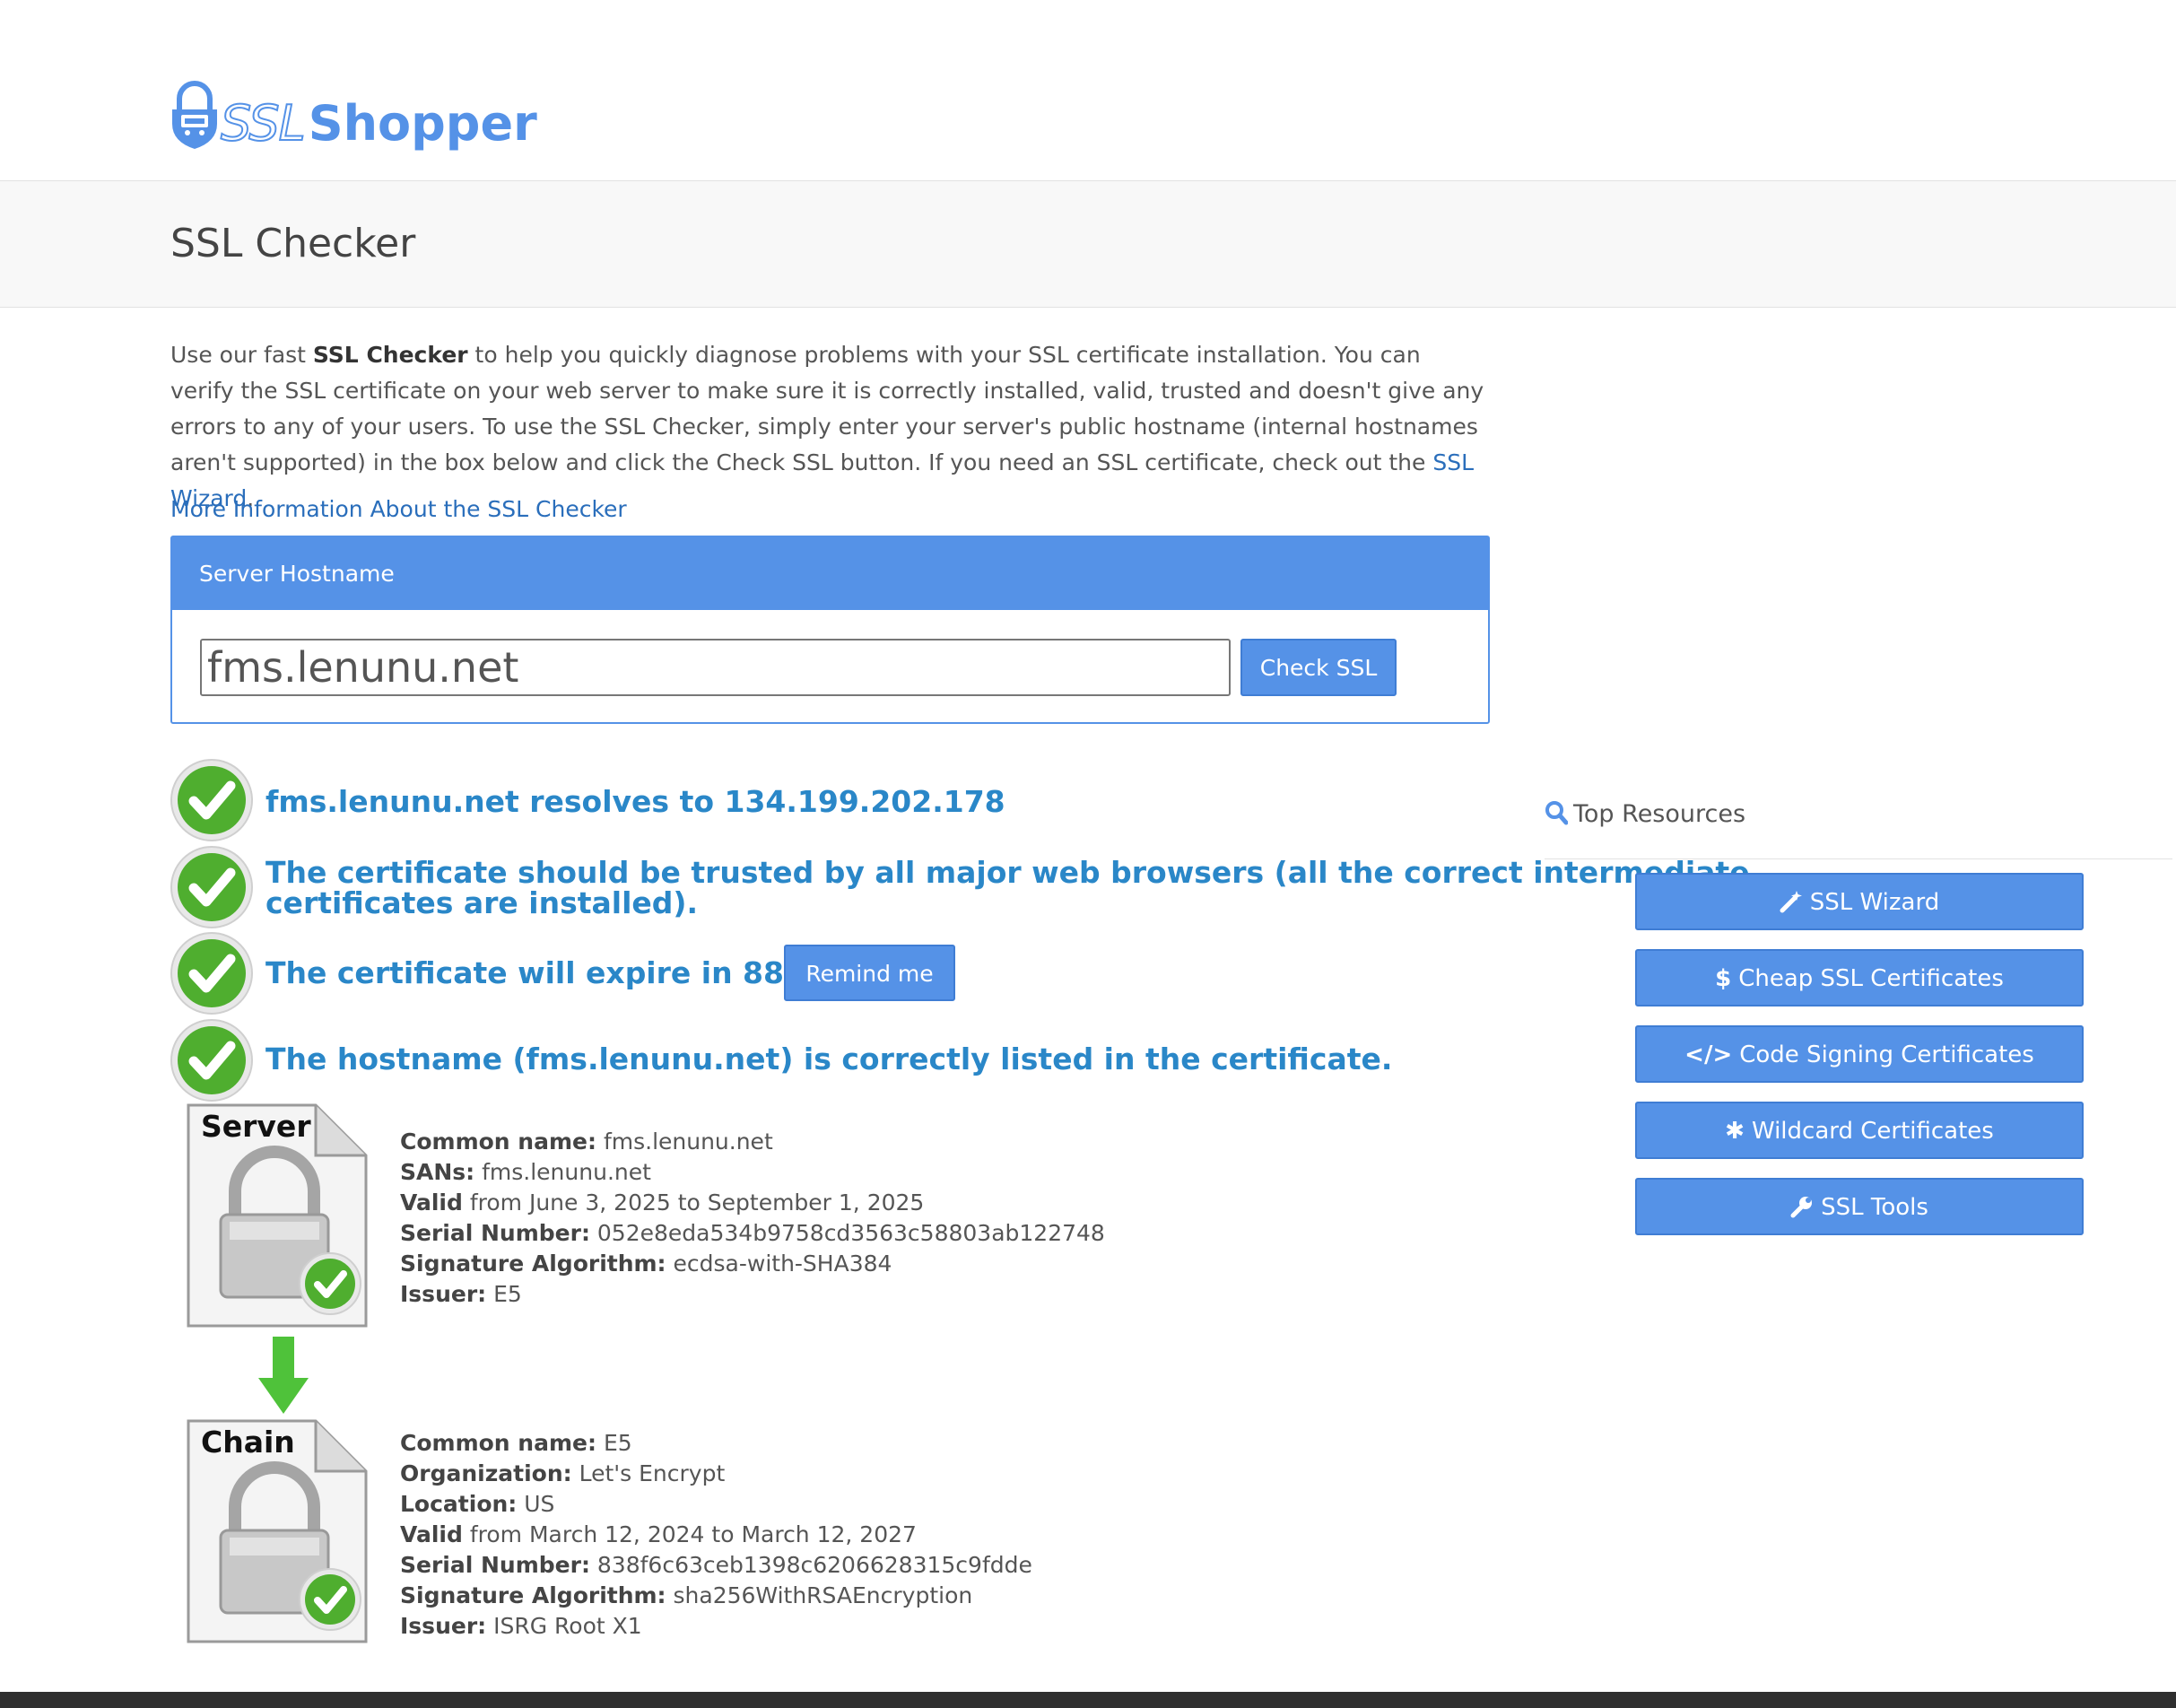 Image resolution: width=2176 pixels, height=1708 pixels. What do you see at coordinates (248, 1442) in the screenshot?
I see `chain-cert-label: Chain` at bounding box center [248, 1442].